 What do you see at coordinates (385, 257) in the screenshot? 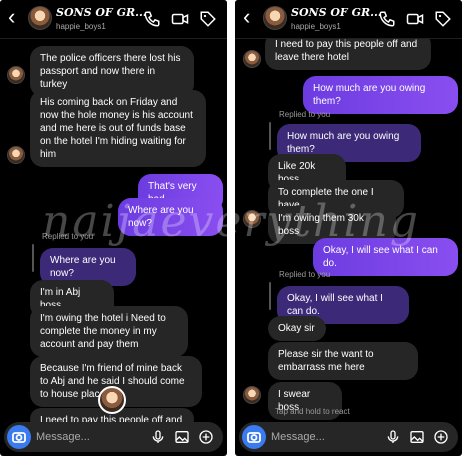
I see `sent-message: Okay, I will see what I can do.` at bounding box center [385, 257].